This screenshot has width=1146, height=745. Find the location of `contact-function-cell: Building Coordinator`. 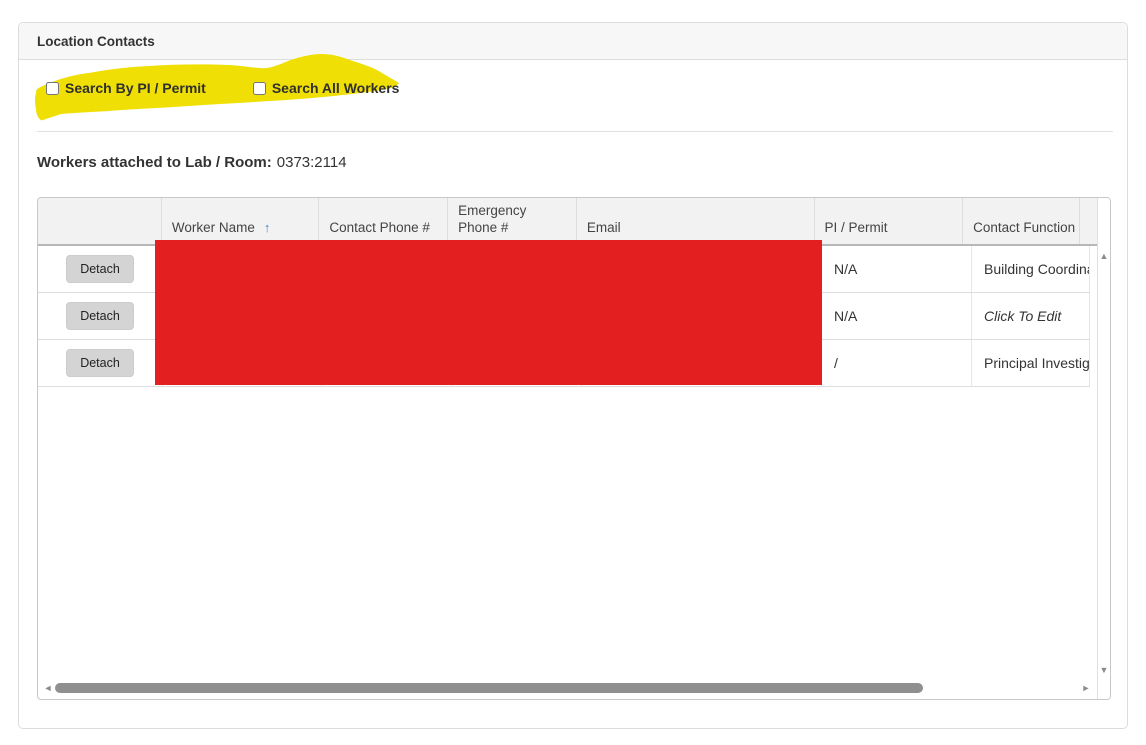

contact-function-cell: Building Coordinator is located at coordinates (1031, 269).